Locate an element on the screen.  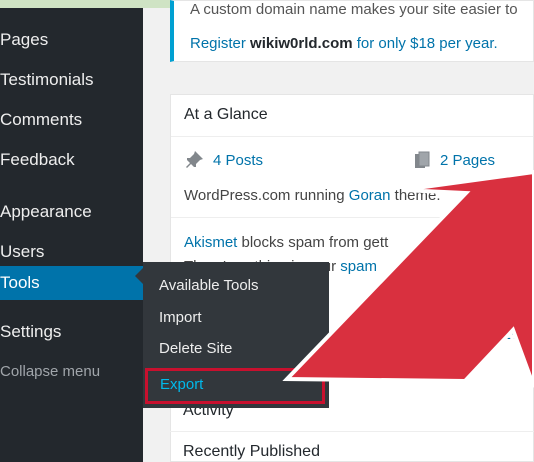
sidebar-item-users: Users is located at coordinates (71, 252).